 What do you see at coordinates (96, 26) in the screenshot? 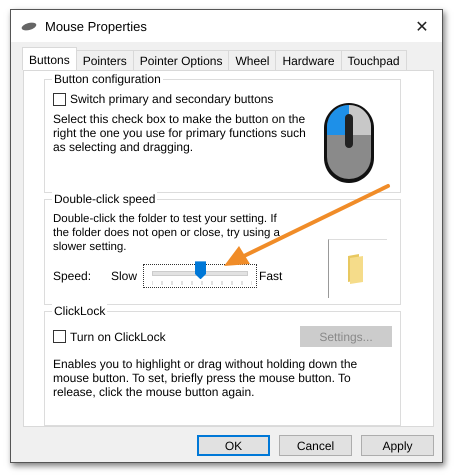
I see `window-title: Mouse Properties` at bounding box center [96, 26].